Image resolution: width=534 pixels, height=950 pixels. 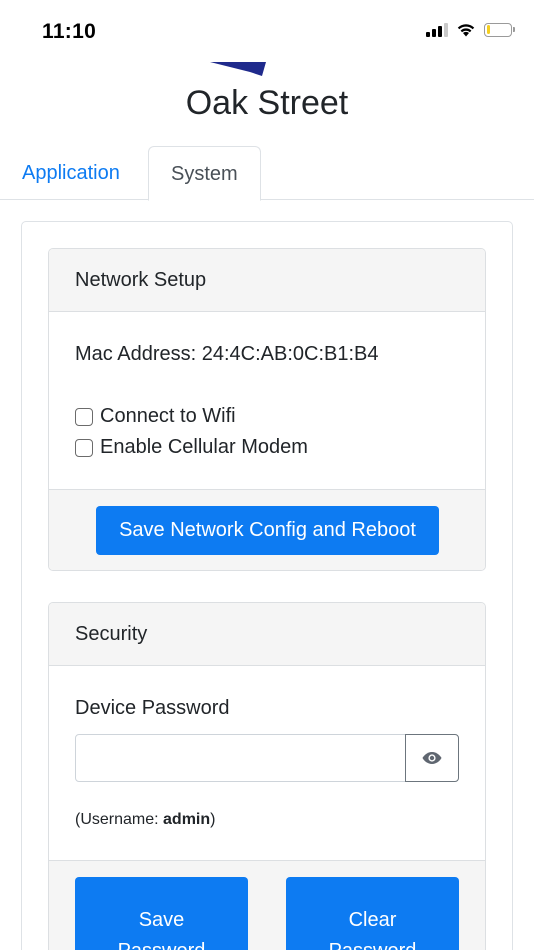 What do you see at coordinates (238, 69) in the screenshot?
I see `logo-icon` at bounding box center [238, 69].